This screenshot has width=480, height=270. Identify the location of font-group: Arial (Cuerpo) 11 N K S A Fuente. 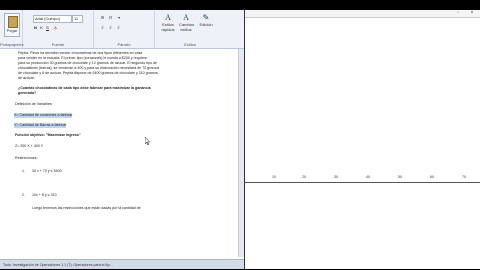
(58, 29).